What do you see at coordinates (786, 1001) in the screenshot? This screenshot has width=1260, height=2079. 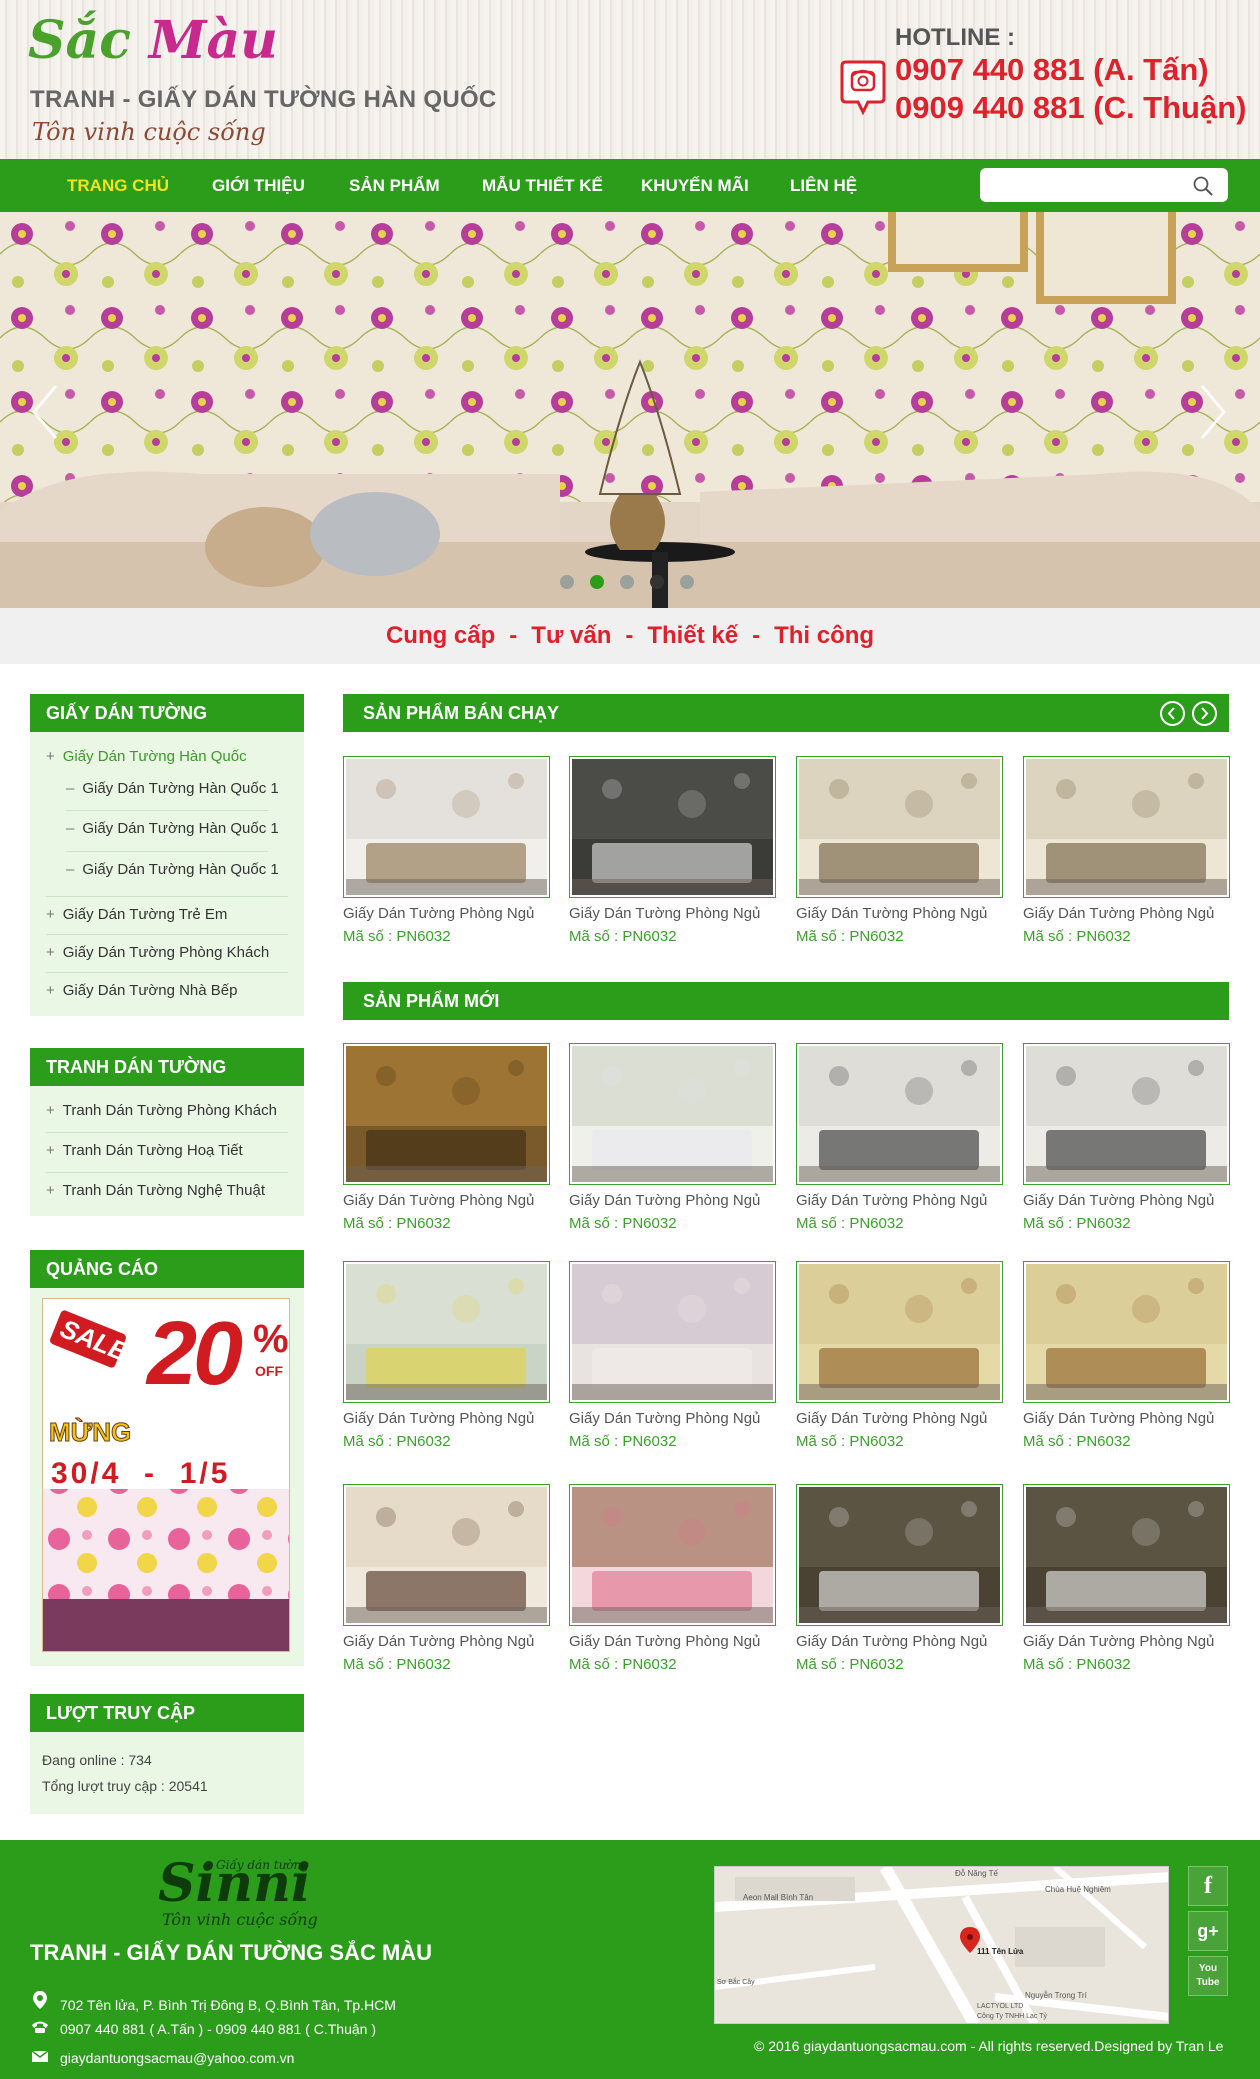 I see `new-products-header: SẢN PHẨM MỚI` at bounding box center [786, 1001].